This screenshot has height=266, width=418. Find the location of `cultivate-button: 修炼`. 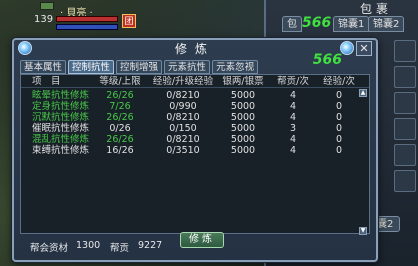

cultivate-button: 修炼 is located at coordinates (202, 240).